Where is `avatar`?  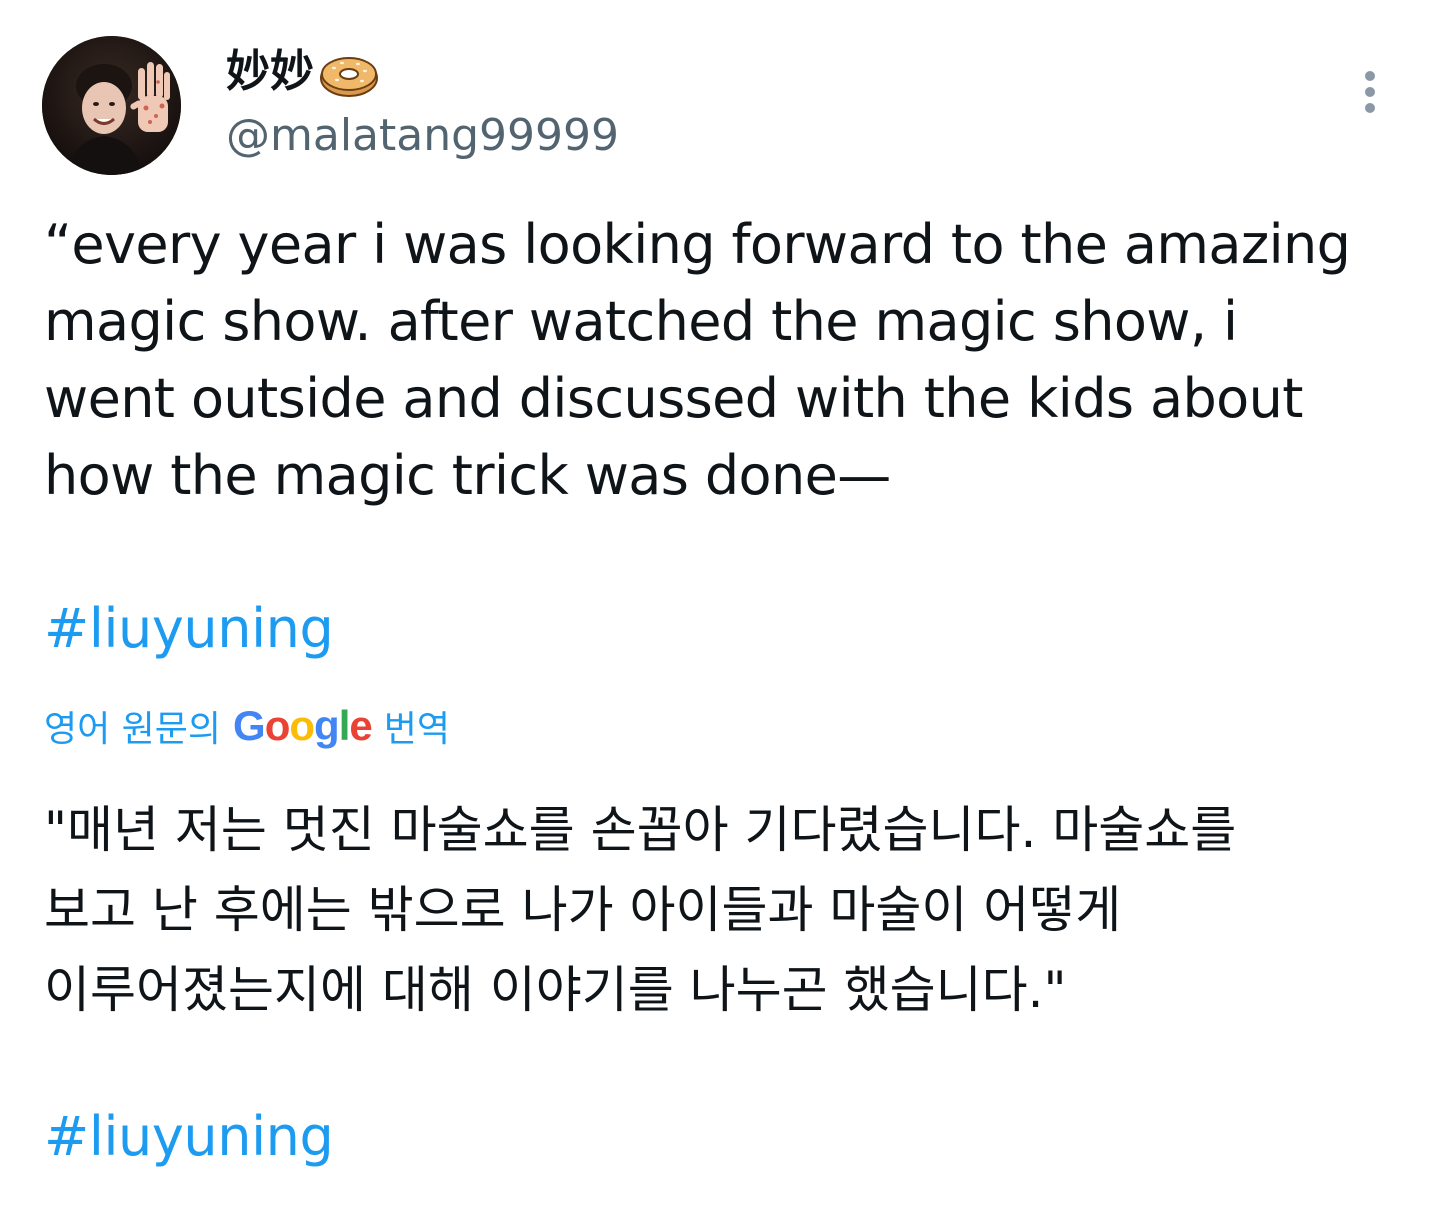 avatar is located at coordinates (111, 105).